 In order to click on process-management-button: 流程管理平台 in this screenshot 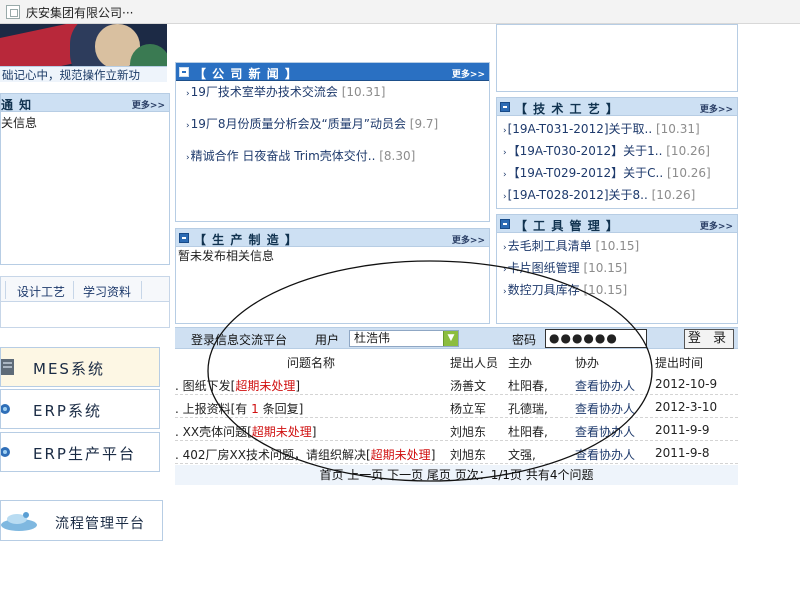, I will do `click(81, 520)`.